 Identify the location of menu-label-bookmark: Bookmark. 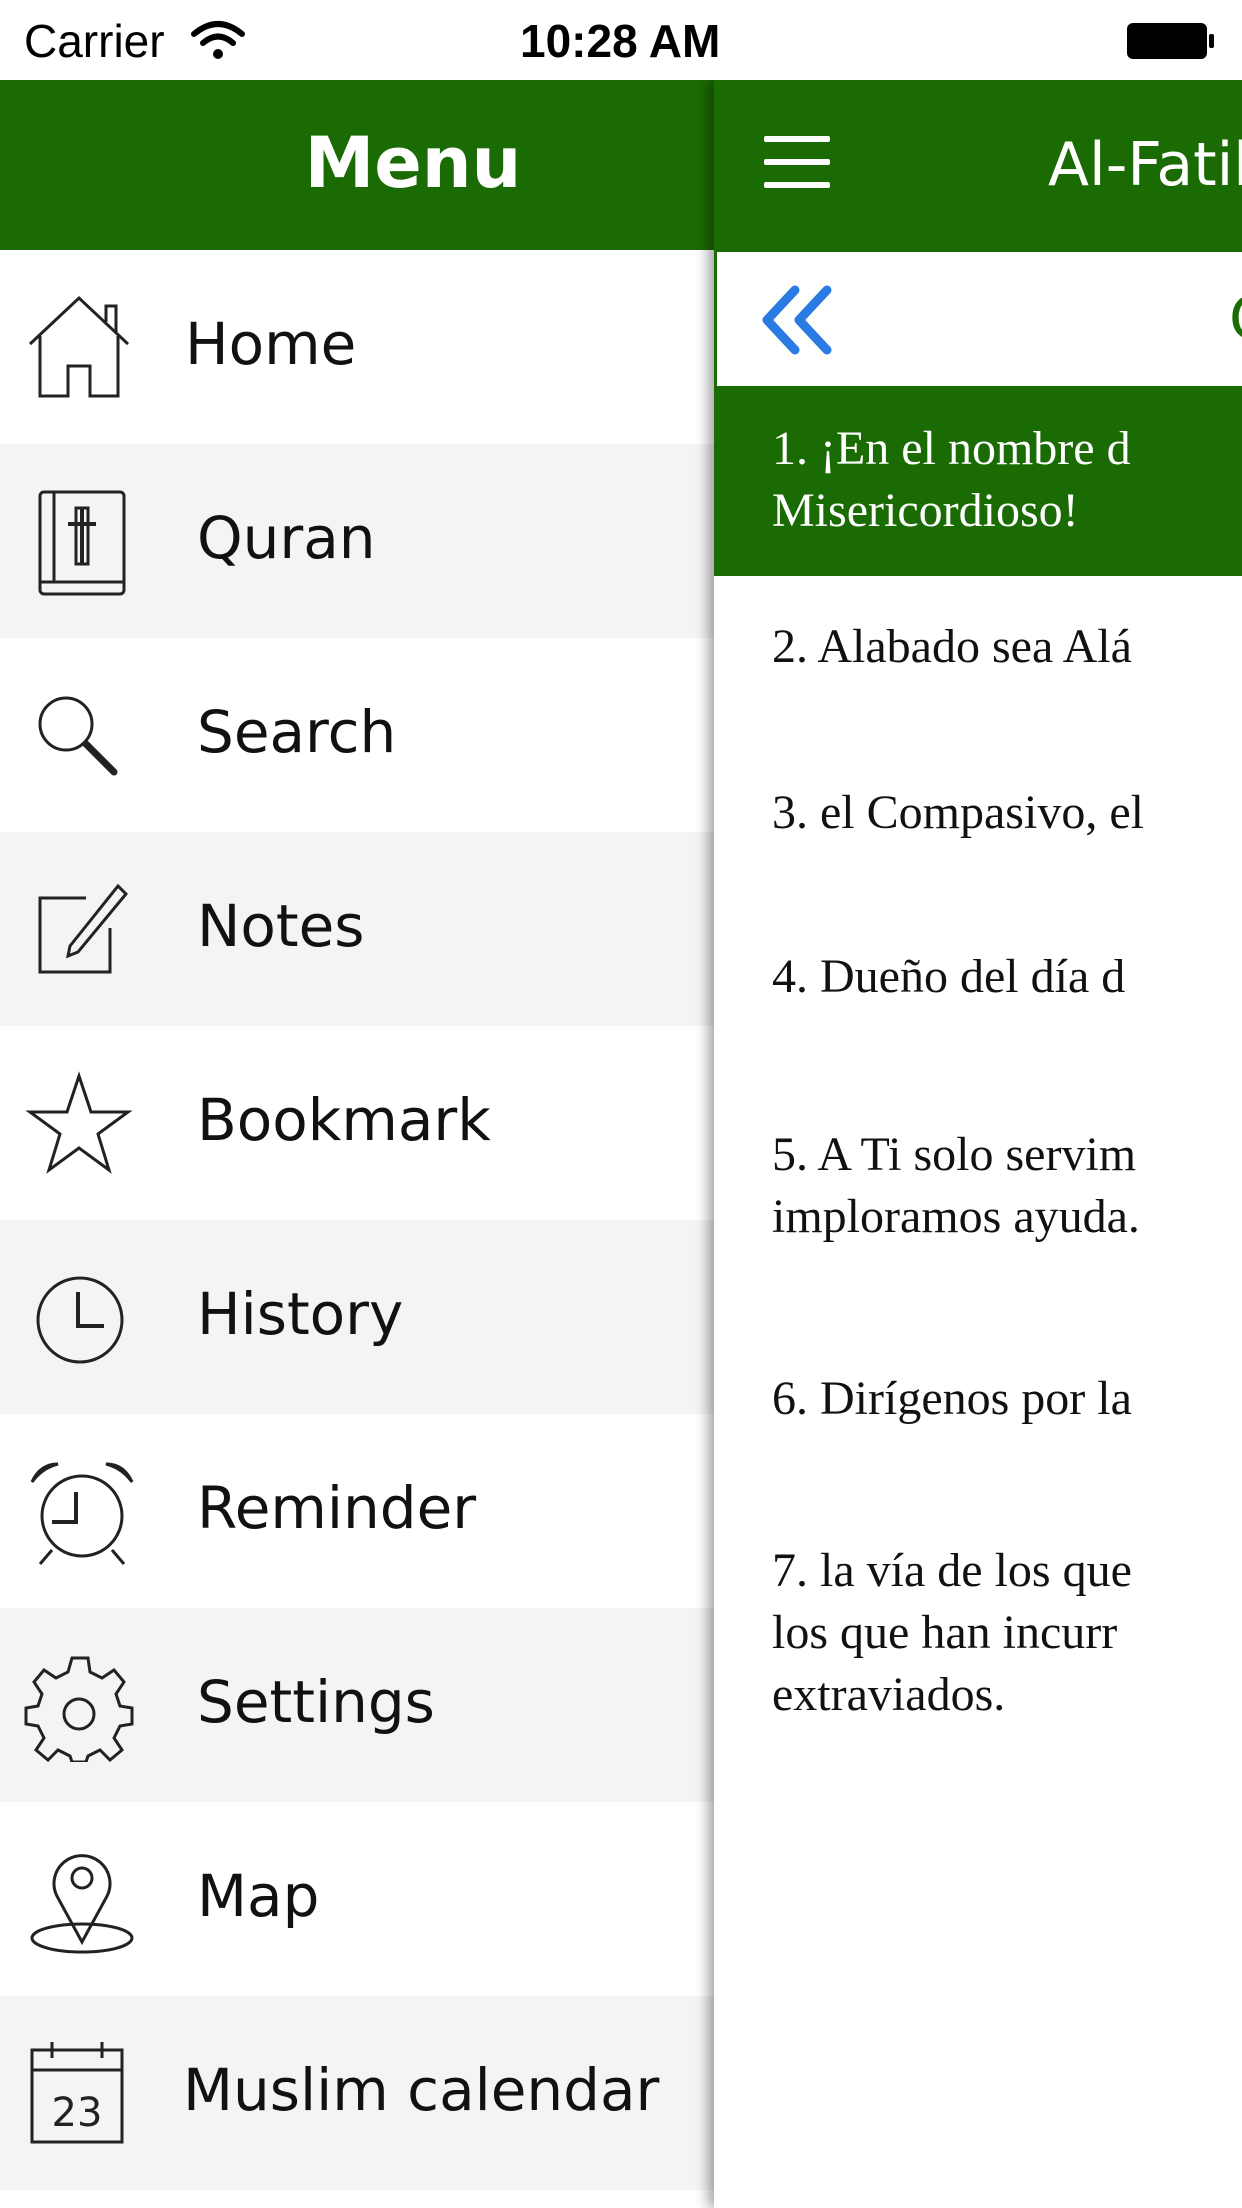
(344, 1120).